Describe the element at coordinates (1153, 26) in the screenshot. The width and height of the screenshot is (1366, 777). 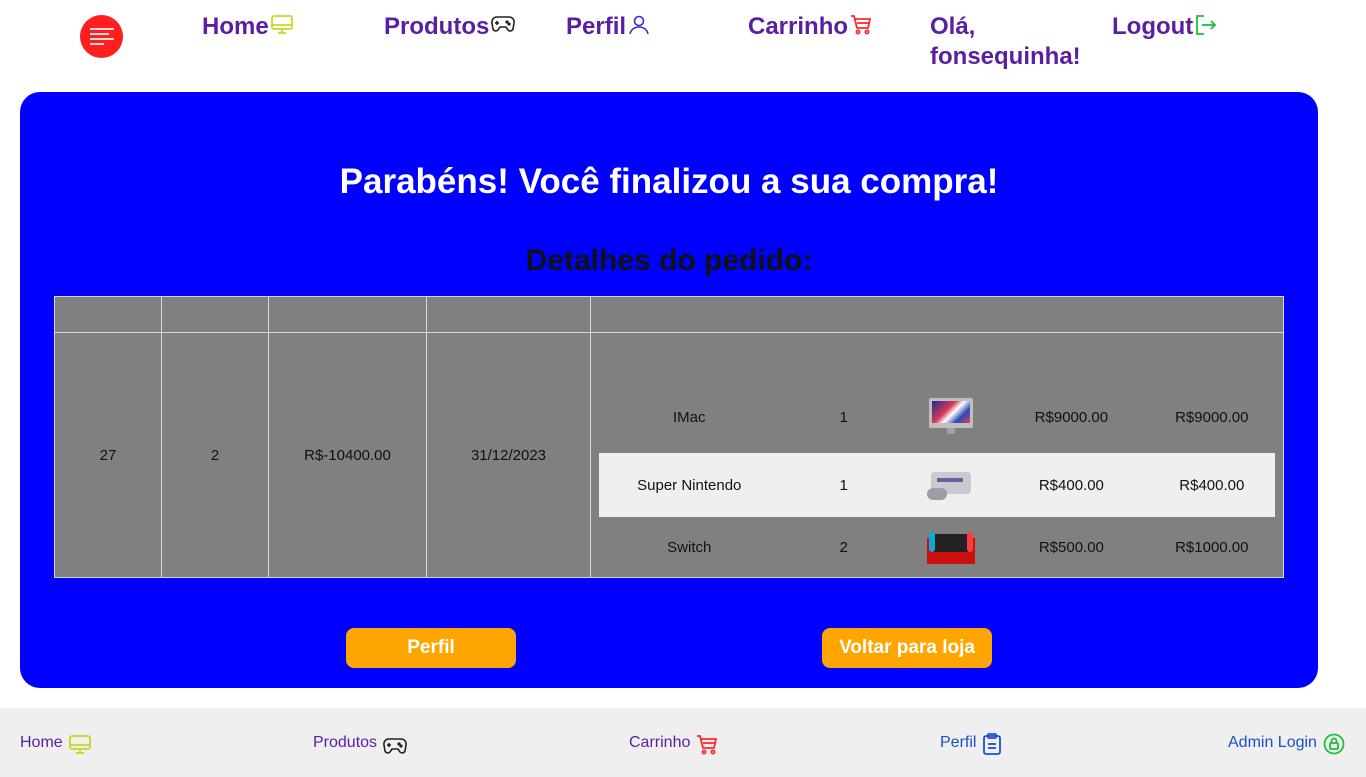
I see `nav-logout-label: Logout` at that location.